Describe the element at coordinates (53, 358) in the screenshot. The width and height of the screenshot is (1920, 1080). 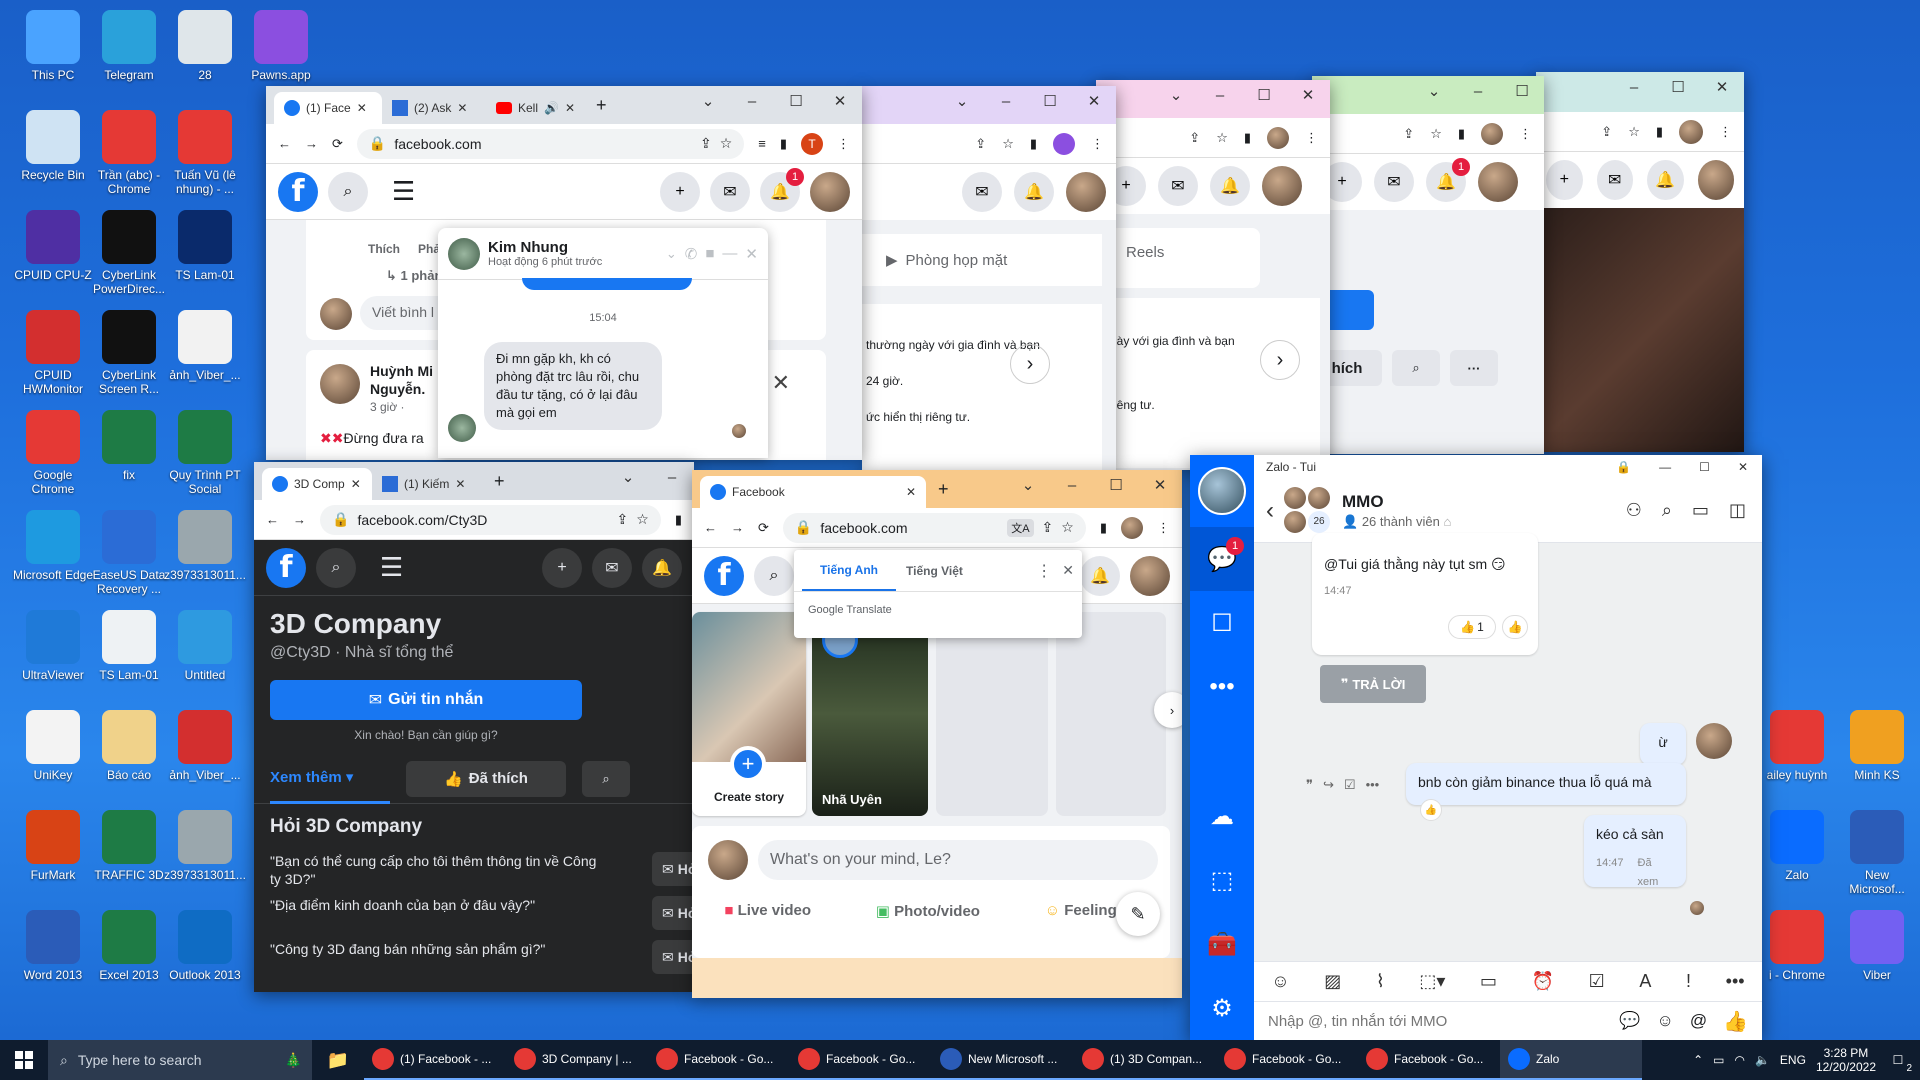
I see `desktop-icon: CPUID HWMonitor` at that location.